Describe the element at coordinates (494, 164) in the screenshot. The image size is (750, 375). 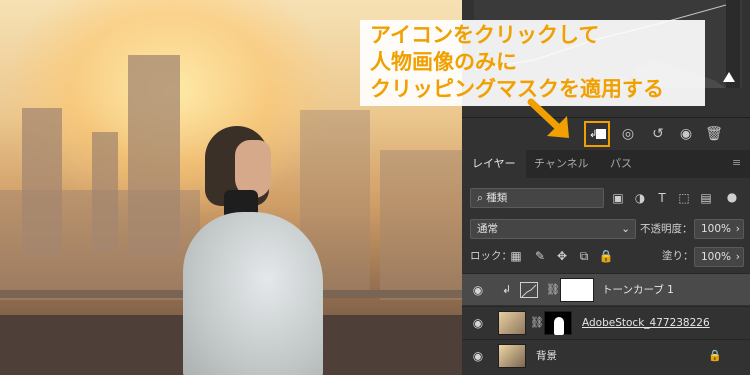
I see `tab-layers: レイヤー` at that location.